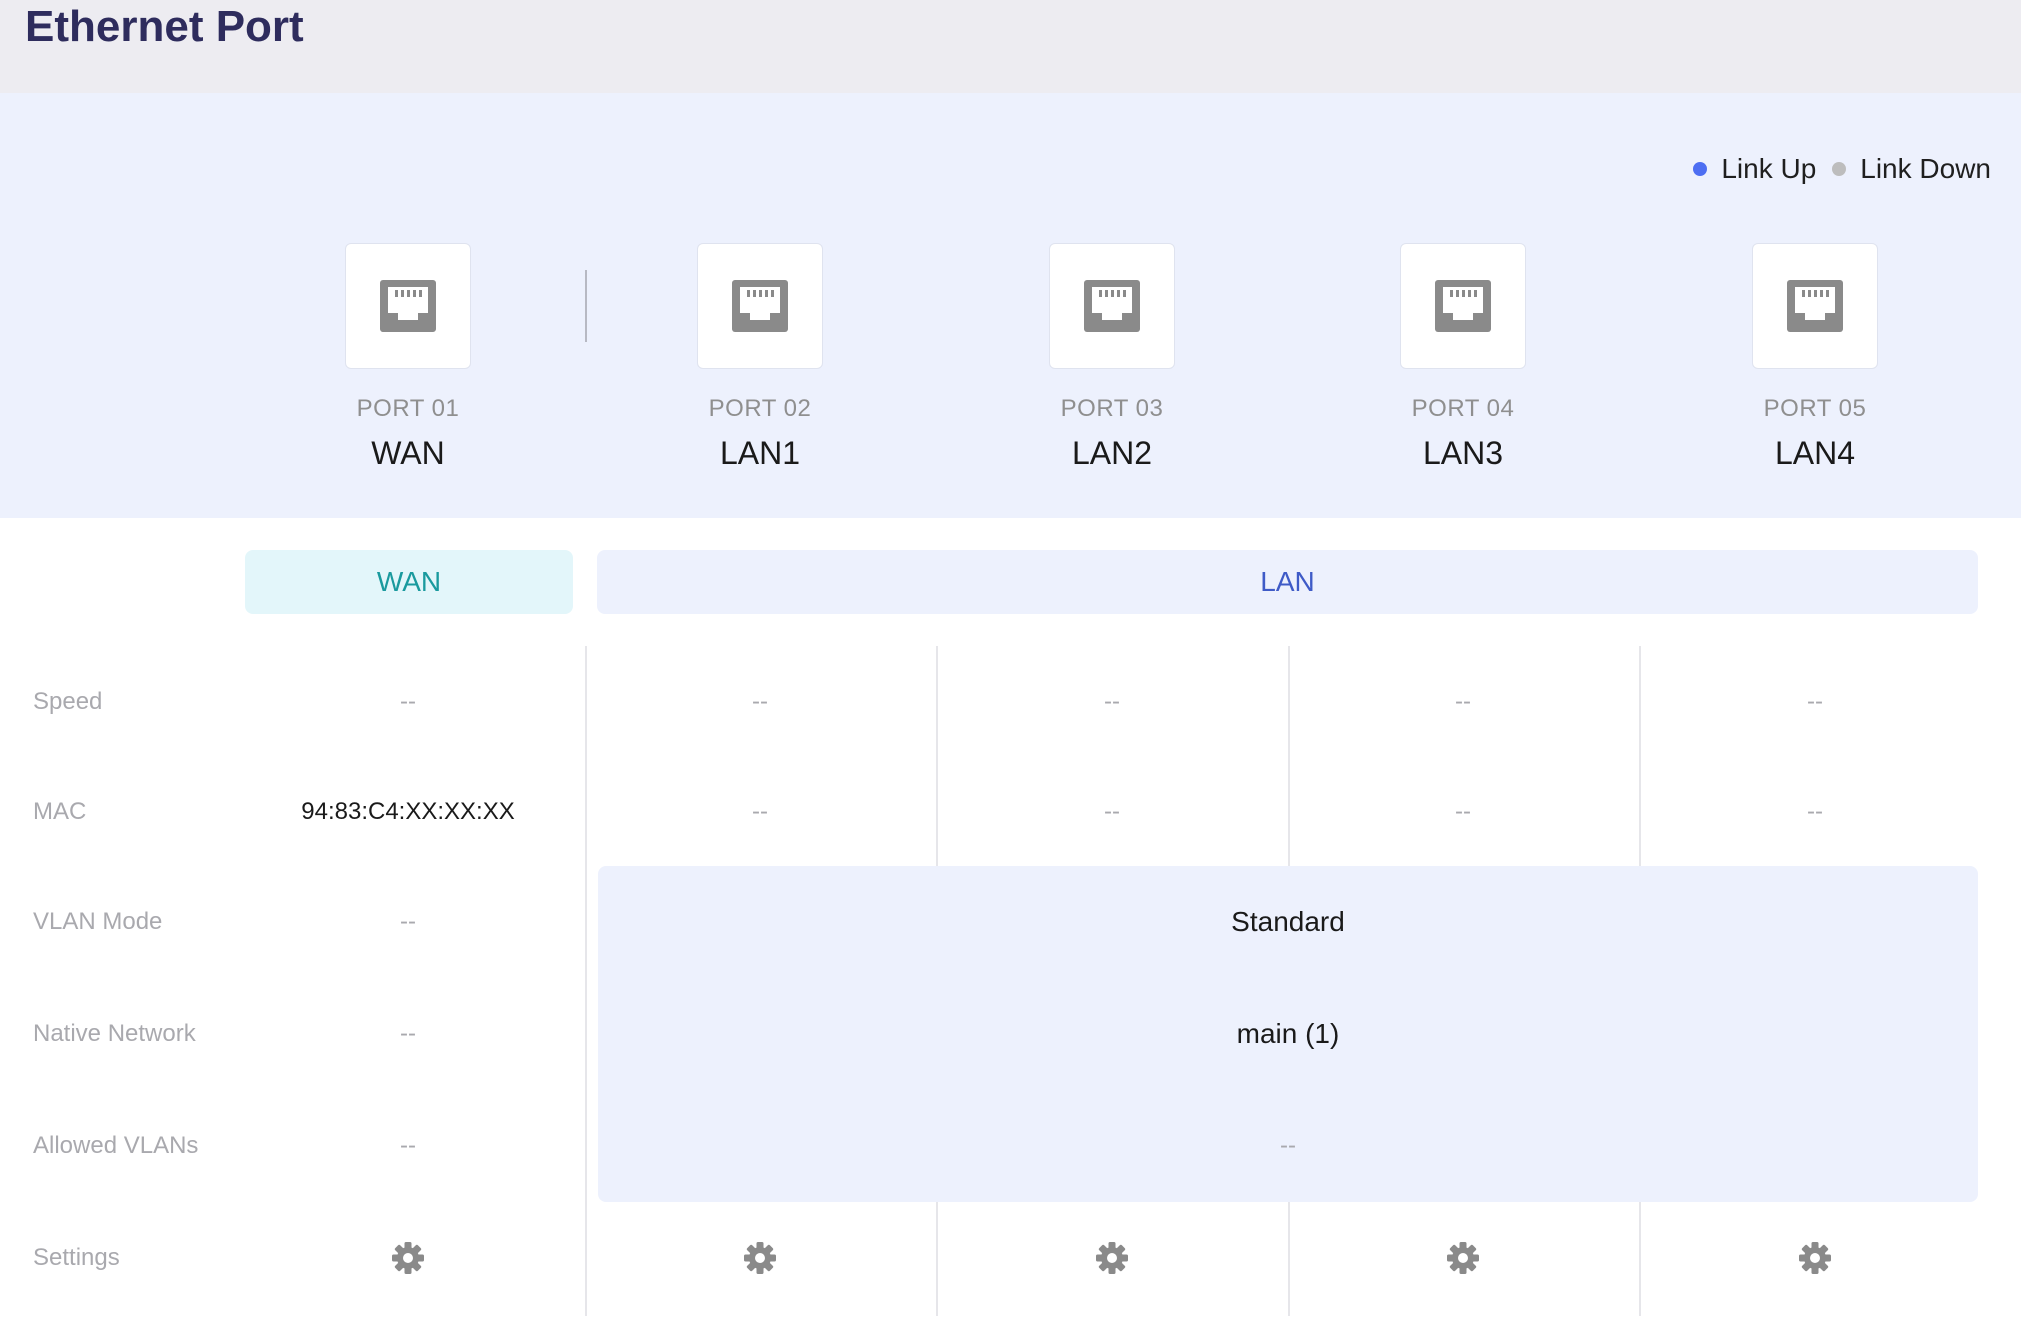  I want to click on port-05-name: LAN4, so click(1815, 453).